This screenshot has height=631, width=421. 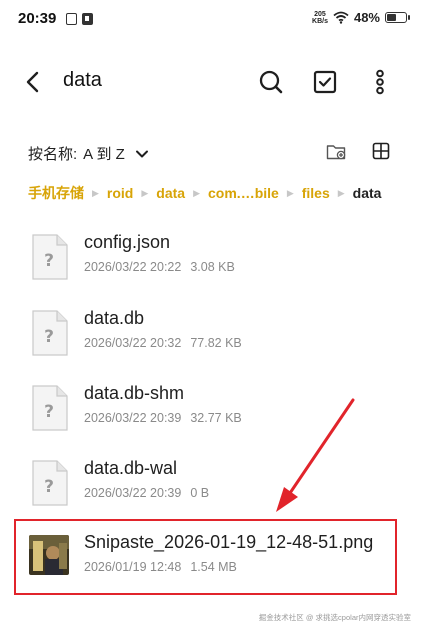 What do you see at coordinates (325, 82) in the screenshot?
I see `multi-select-icon` at bounding box center [325, 82].